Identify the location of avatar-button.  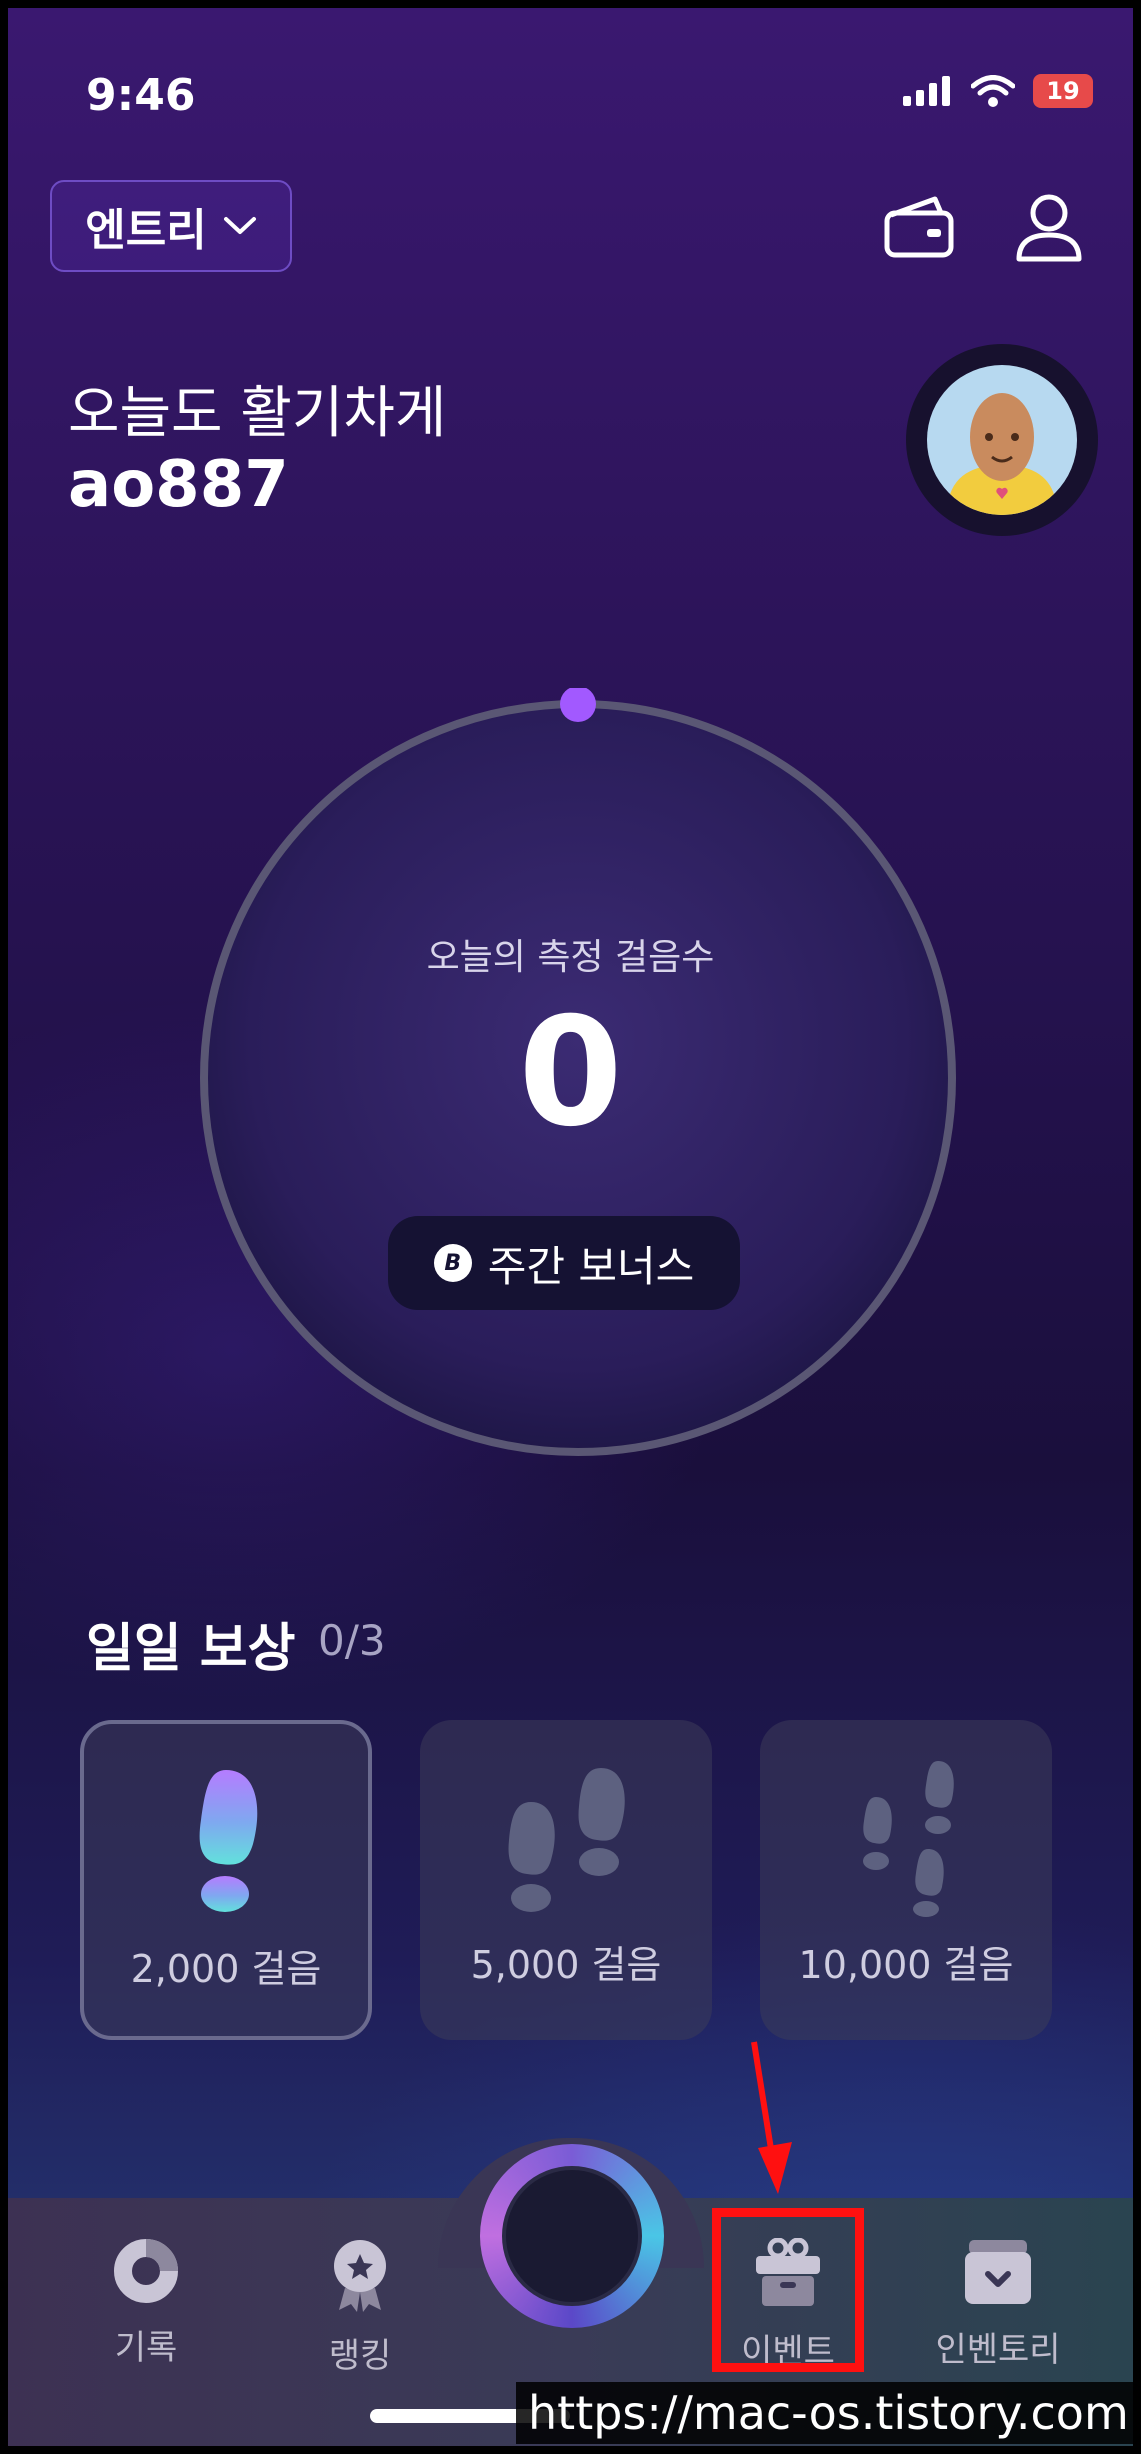
(1002, 440).